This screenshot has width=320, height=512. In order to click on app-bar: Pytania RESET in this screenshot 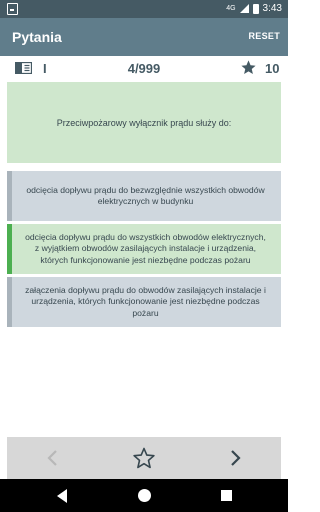, I will do `click(144, 37)`.